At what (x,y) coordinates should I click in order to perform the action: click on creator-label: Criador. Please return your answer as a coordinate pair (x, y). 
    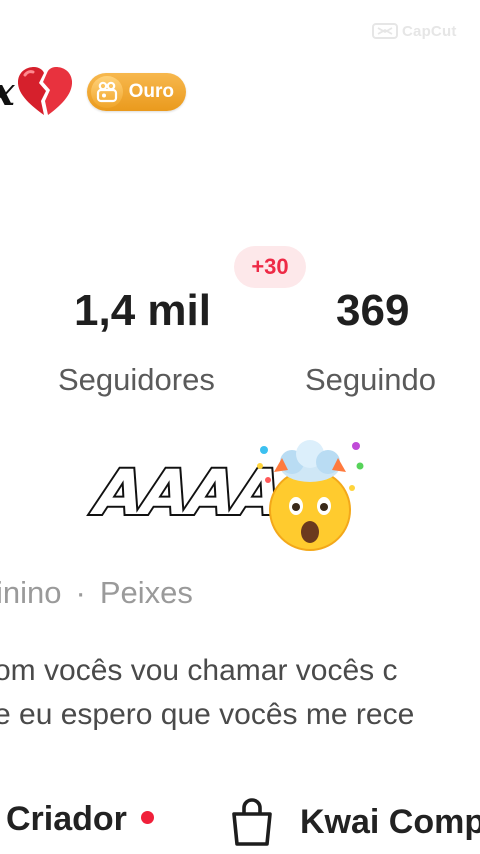
    Looking at the image, I should click on (66, 819).